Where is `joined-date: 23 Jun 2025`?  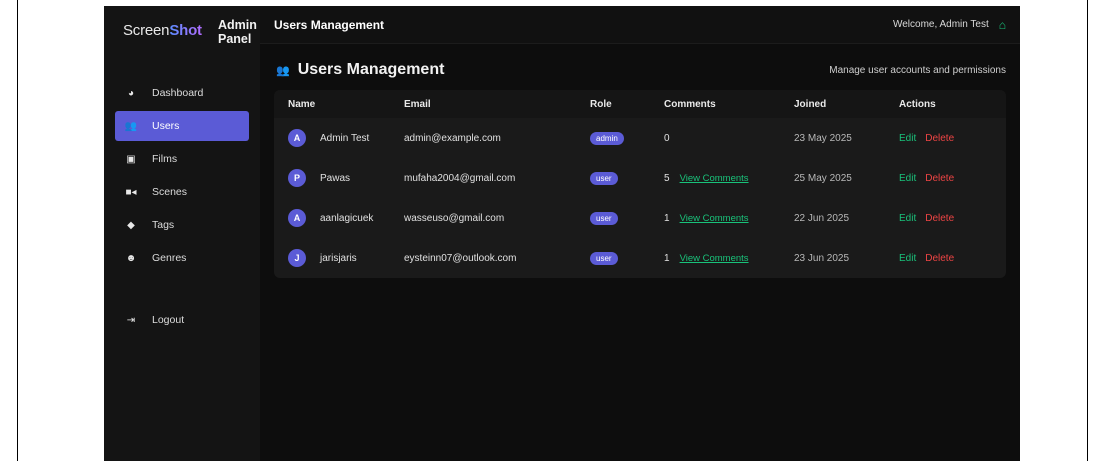
joined-date: 23 Jun 2025 is located at coordinates (822, 258).